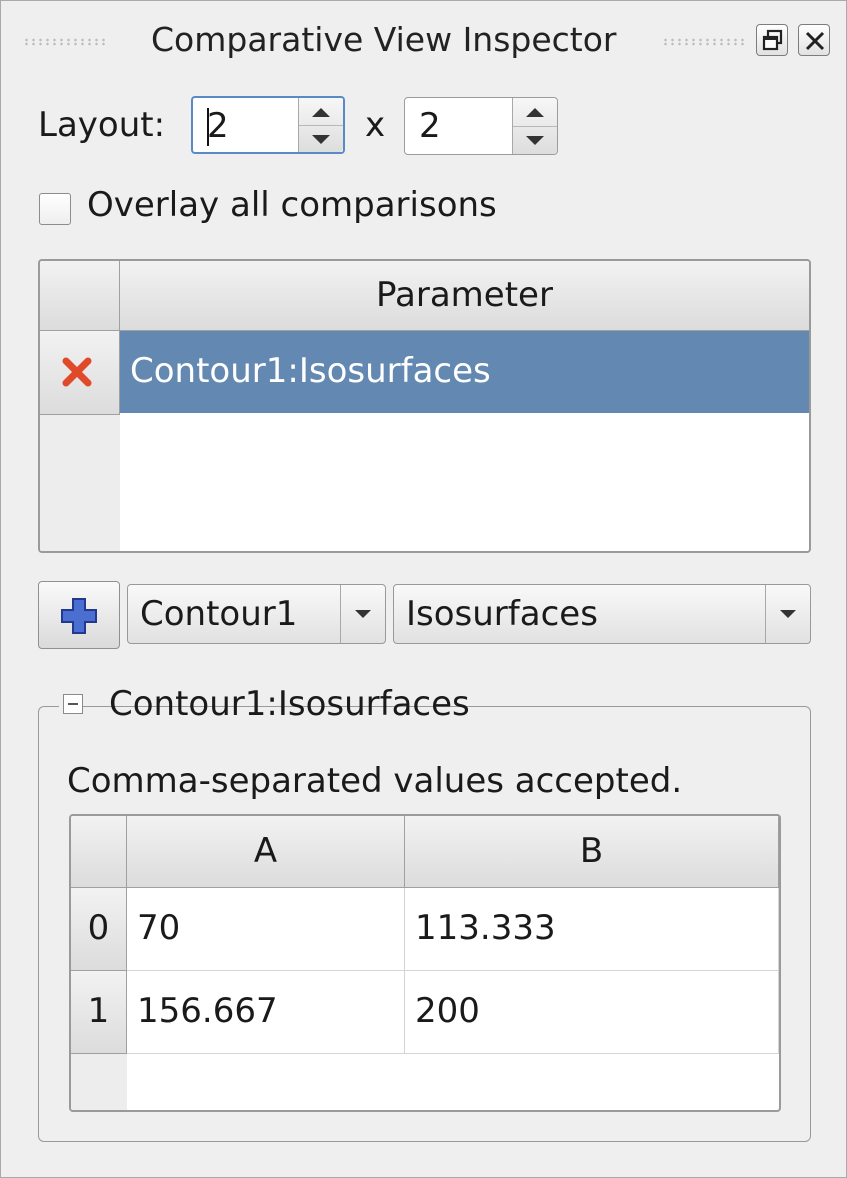 This screenshot has height=1178, width=847. What do you see at coordinates (430, 126) in the screenshot?
I see `layout-cols-value: 2` at bounding box center [430, 126].